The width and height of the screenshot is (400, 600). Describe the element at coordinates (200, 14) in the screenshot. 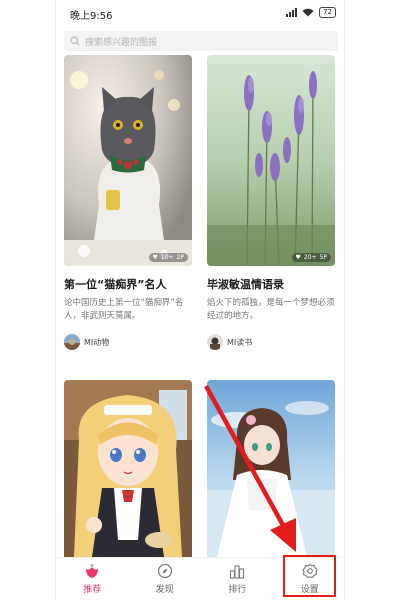

I see `status-bar: 晚上9:56 72` at that location.